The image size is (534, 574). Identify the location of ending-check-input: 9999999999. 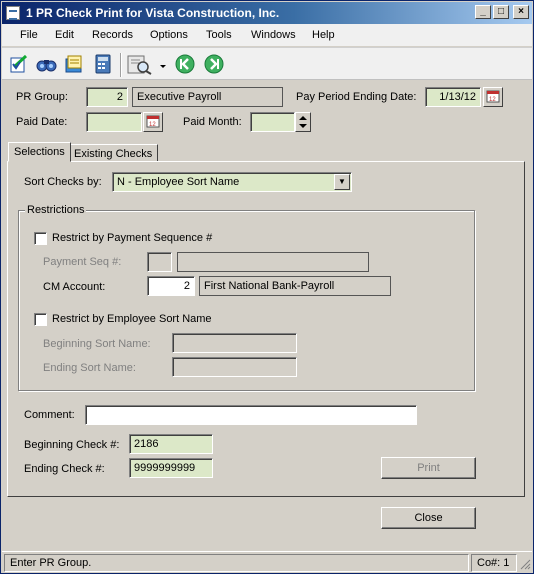
(171, 468).